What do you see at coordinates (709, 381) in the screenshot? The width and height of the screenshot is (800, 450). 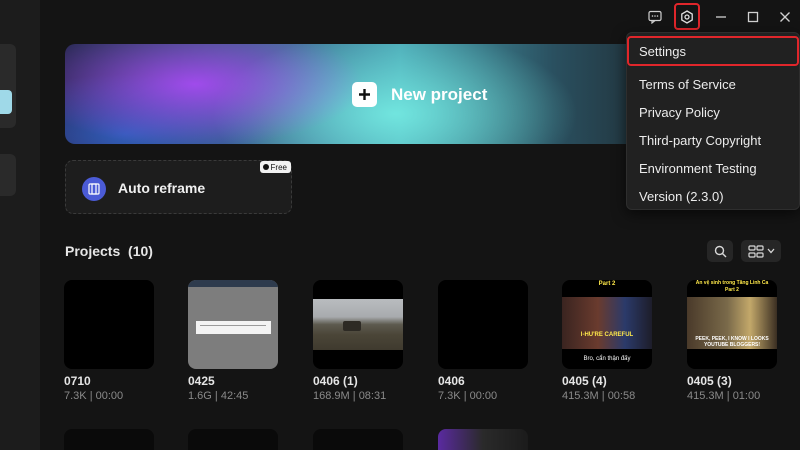 I see `project-name: 0405 (3)` at bounding box center [709, 381].